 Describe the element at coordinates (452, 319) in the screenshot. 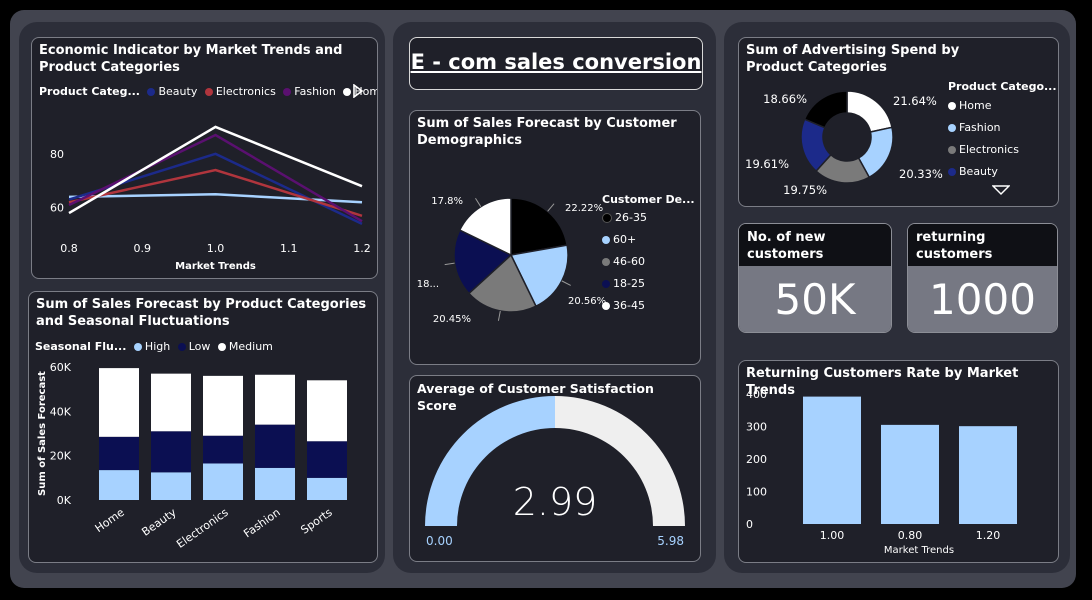

I see `data-label: 20.45%` at that location.